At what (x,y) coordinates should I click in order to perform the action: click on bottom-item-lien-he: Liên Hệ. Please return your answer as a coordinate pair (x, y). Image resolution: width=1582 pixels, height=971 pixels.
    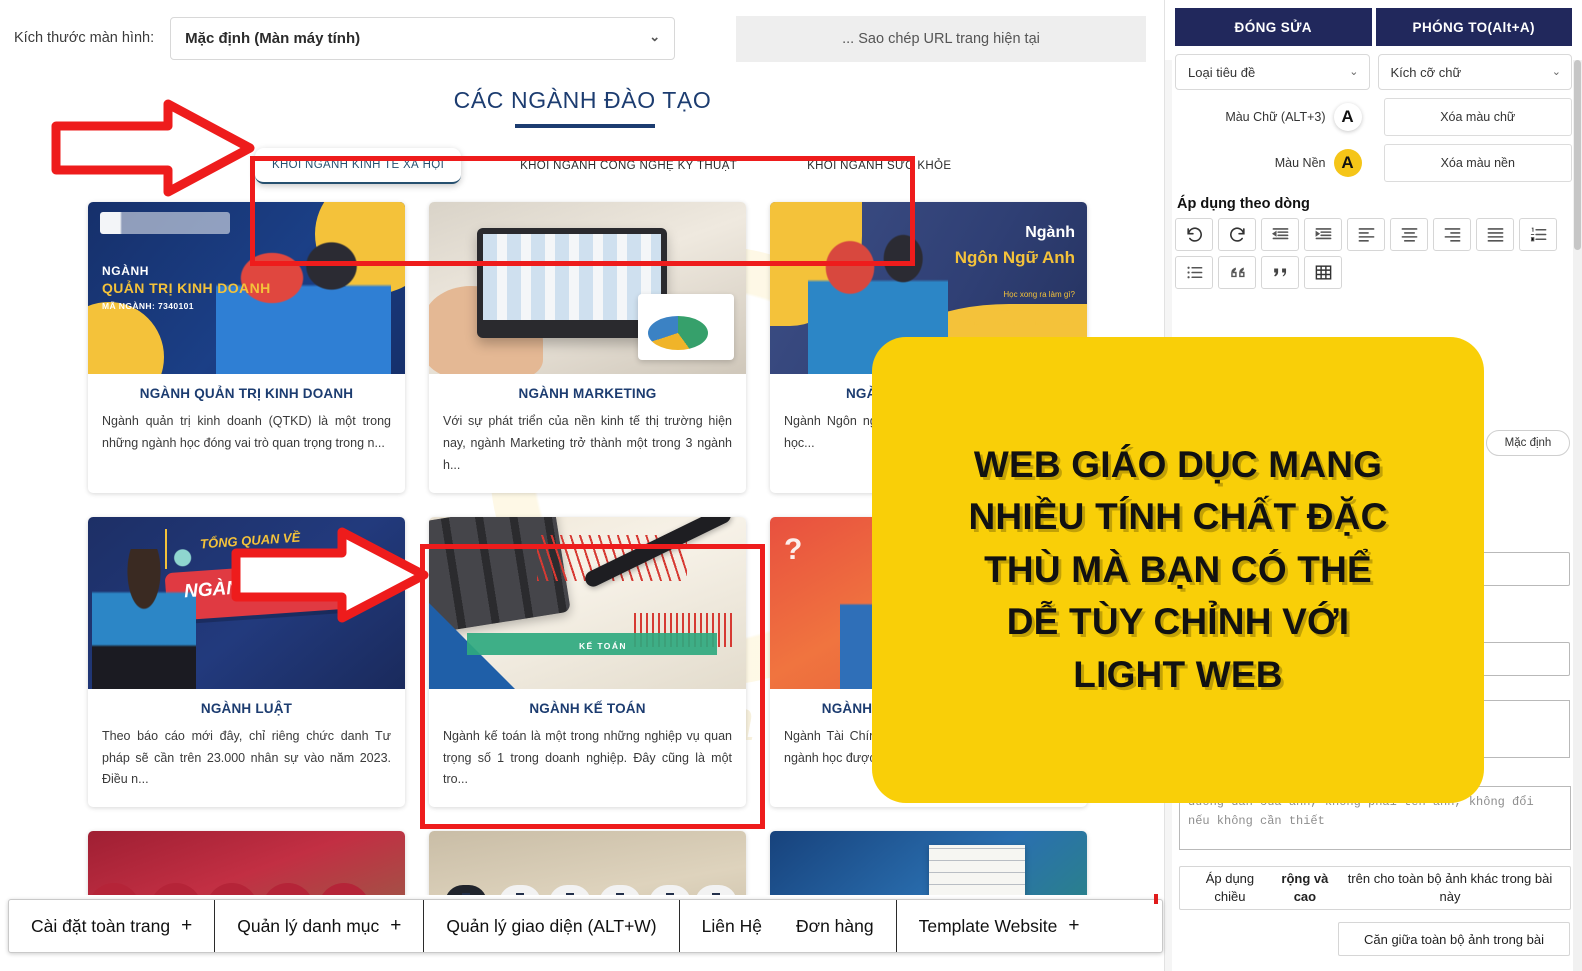
    Looking at the image, I should click on (731, 926).